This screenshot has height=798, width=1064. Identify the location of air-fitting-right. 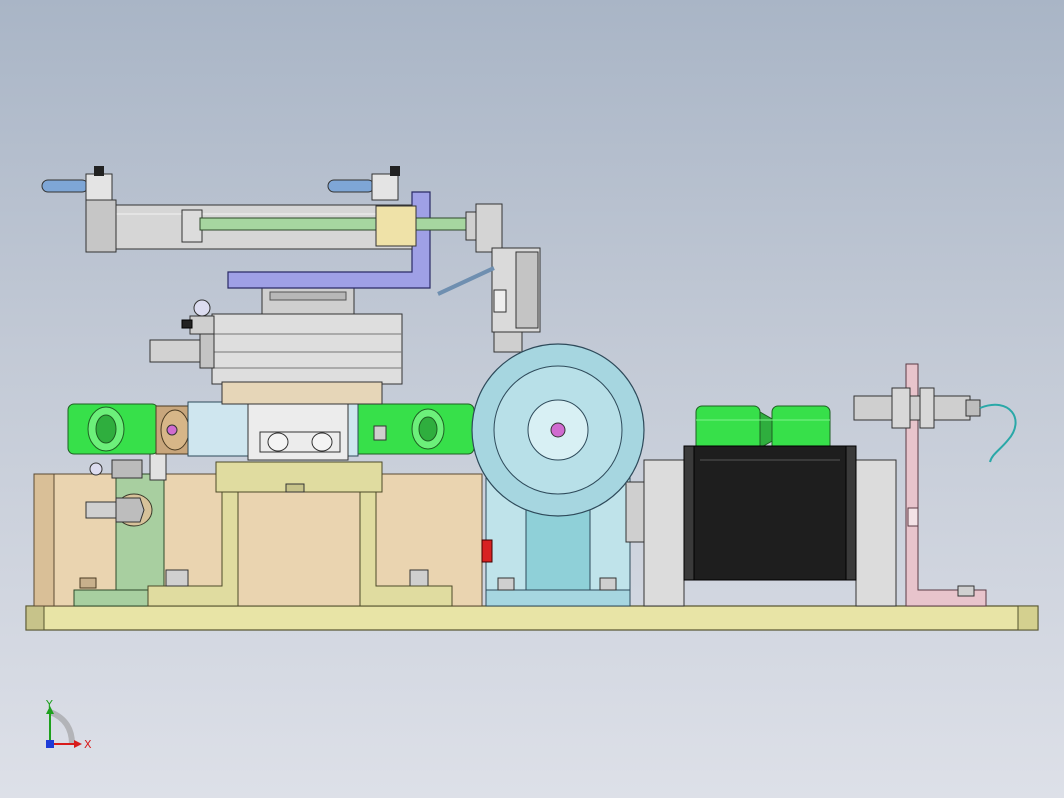
(363, 183).